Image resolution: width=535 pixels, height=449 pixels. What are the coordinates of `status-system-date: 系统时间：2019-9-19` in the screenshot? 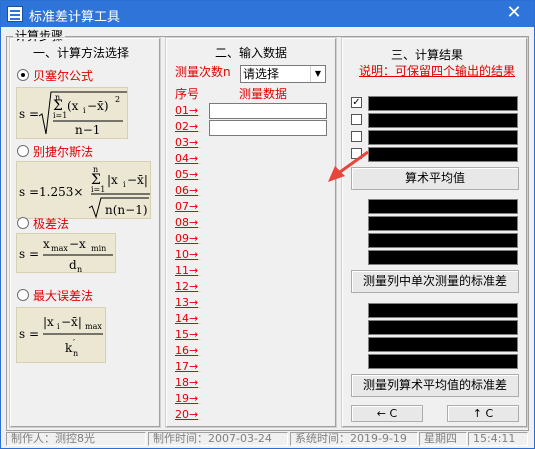 It's located at (354, 439).